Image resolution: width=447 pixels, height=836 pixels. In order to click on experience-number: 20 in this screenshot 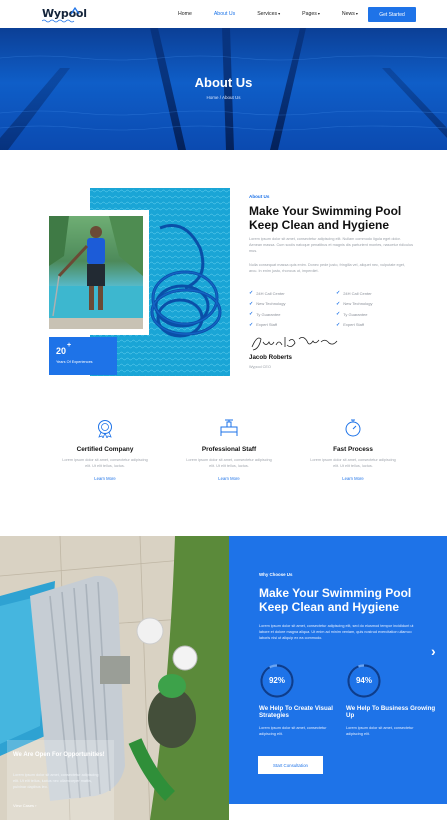, I will do `click(61, 351)`.